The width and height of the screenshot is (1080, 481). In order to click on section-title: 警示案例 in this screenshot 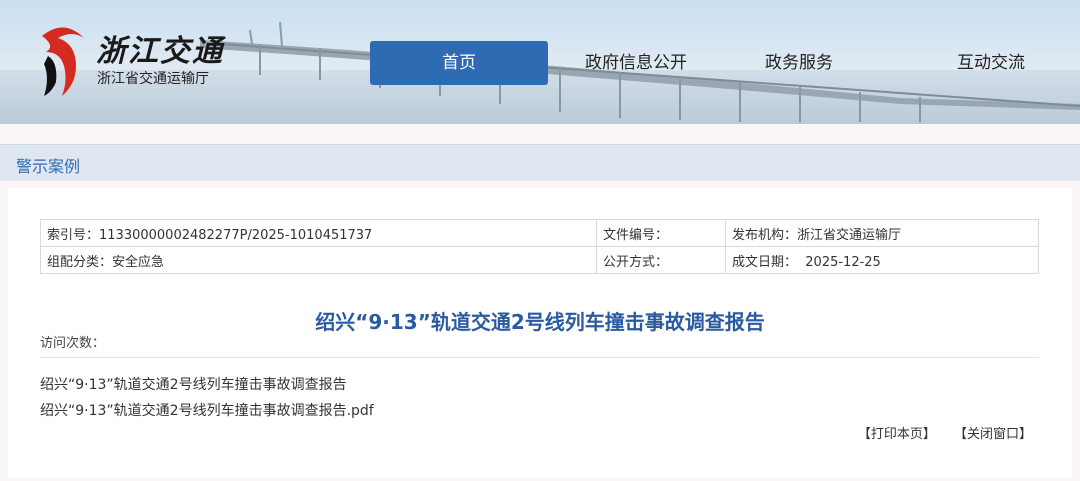, I will do `click(48, 165)`.